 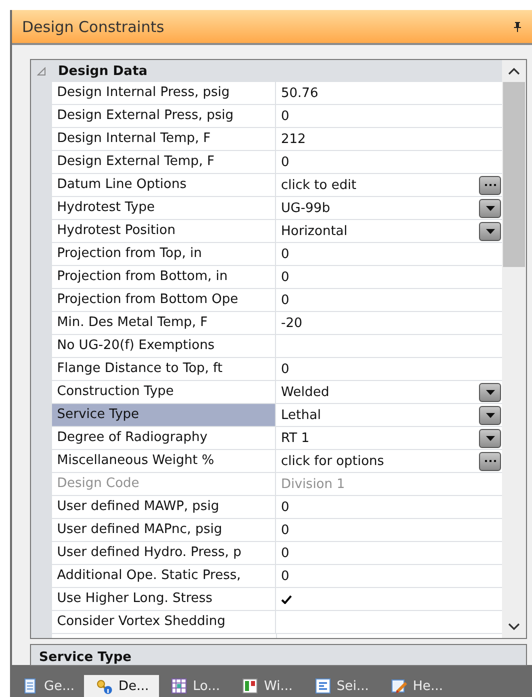 What do you see at coordinates (380, 415) in the screenshot?
I see `property-value: Lethal` at bounding box center [380, 415].